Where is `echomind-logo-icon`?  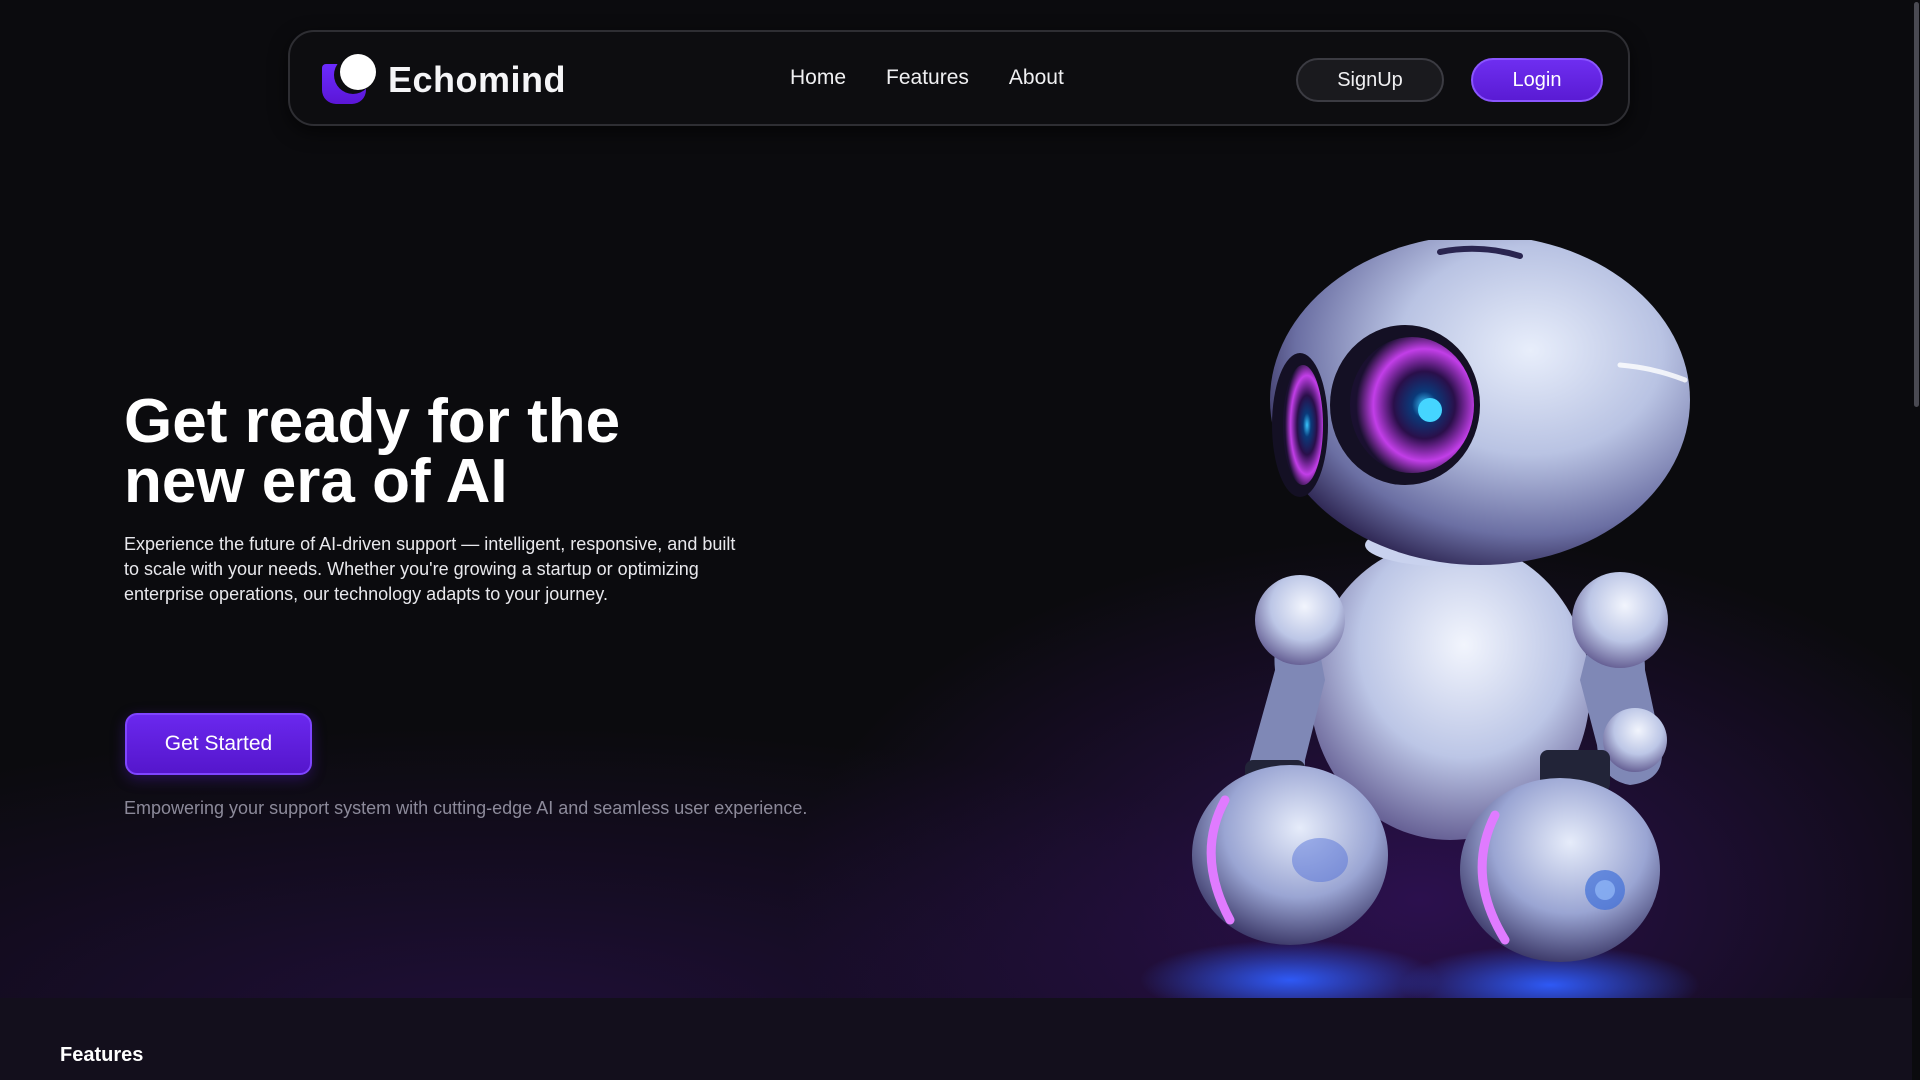
echomind-logo-icon is located at coordinates (348, 80).